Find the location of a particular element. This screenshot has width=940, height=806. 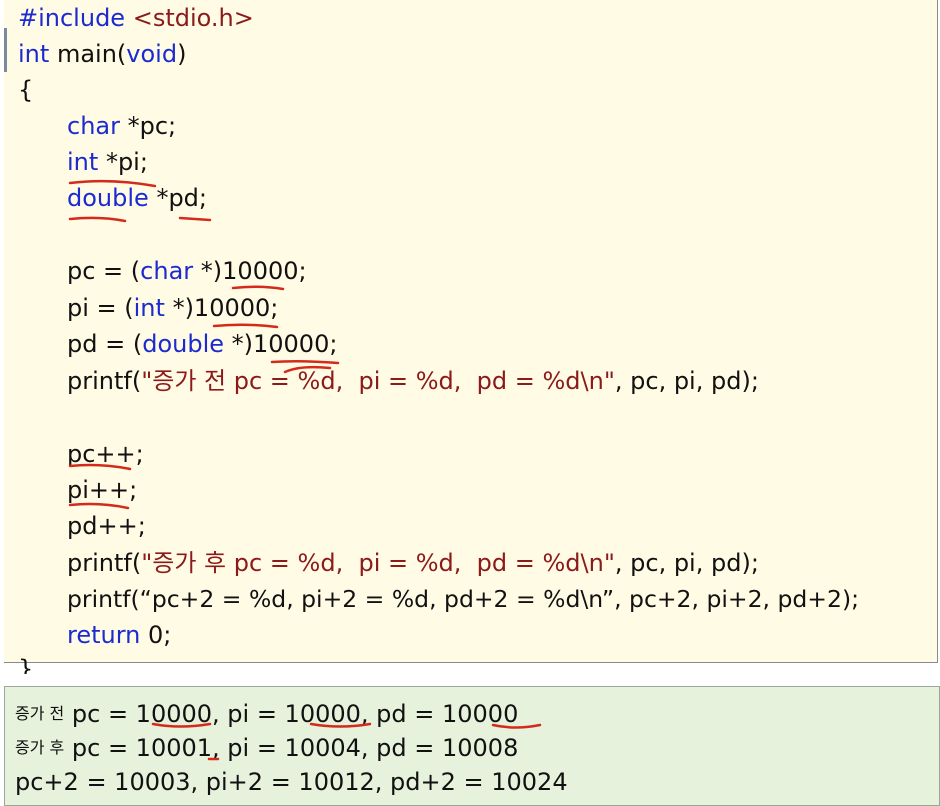

assign-pi-type: int is located at coordinates (149, 308).